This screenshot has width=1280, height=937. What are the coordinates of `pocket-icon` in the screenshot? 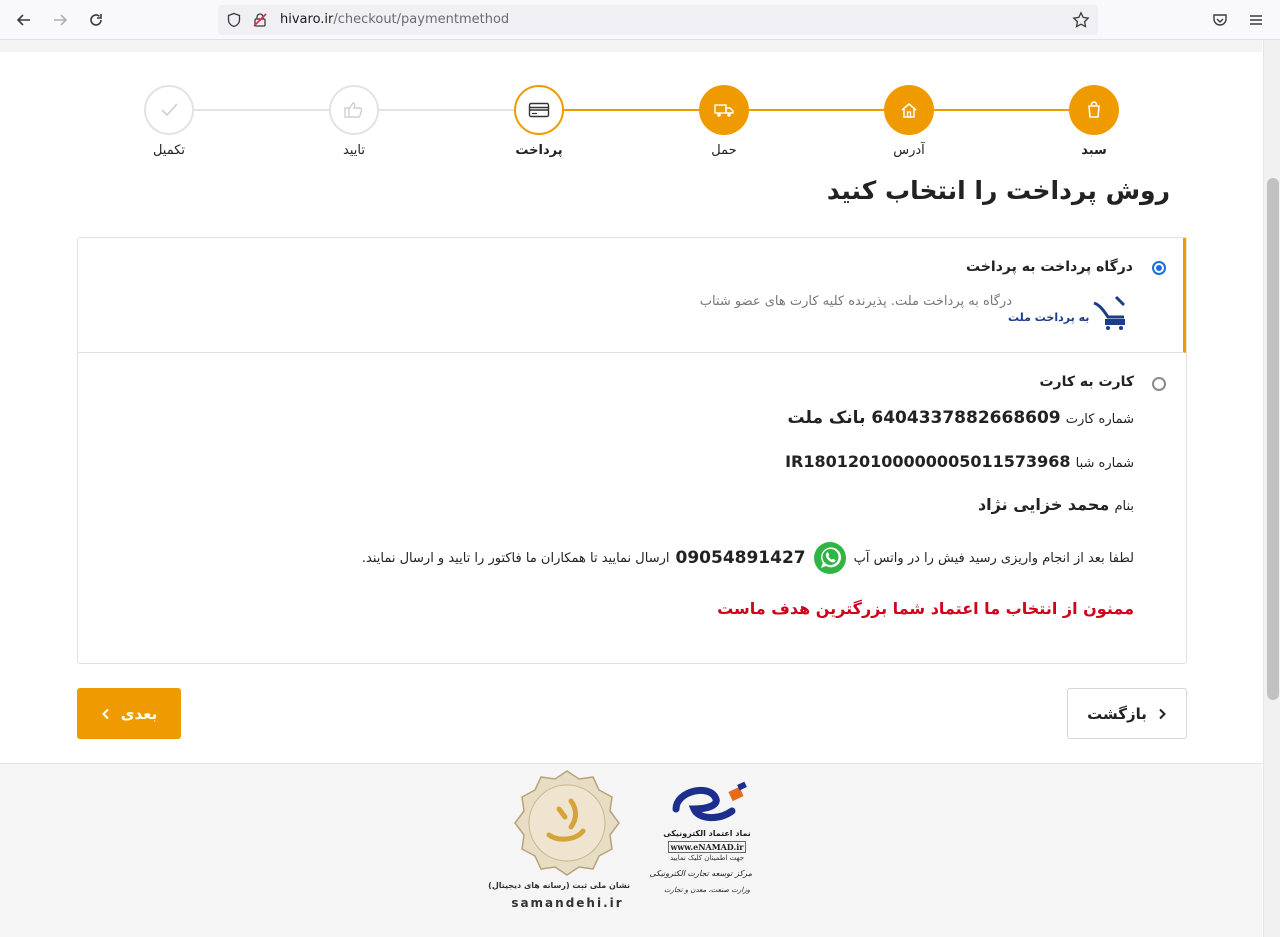 It's located at (1220, 20).